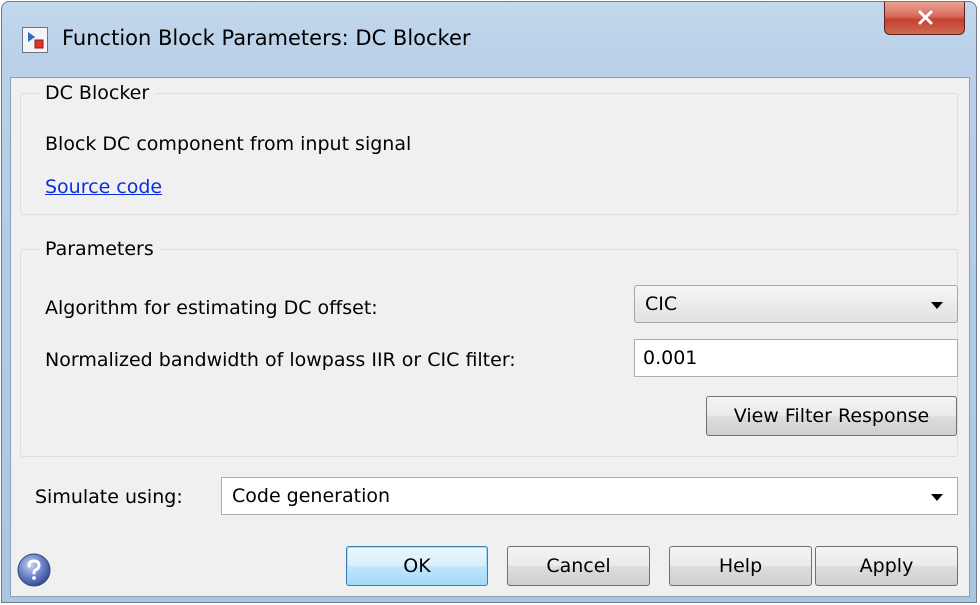 The height and width of the screenshot is (605, 980). I want to click on bandwidth-input-value: 0.001, so click(670, 358).